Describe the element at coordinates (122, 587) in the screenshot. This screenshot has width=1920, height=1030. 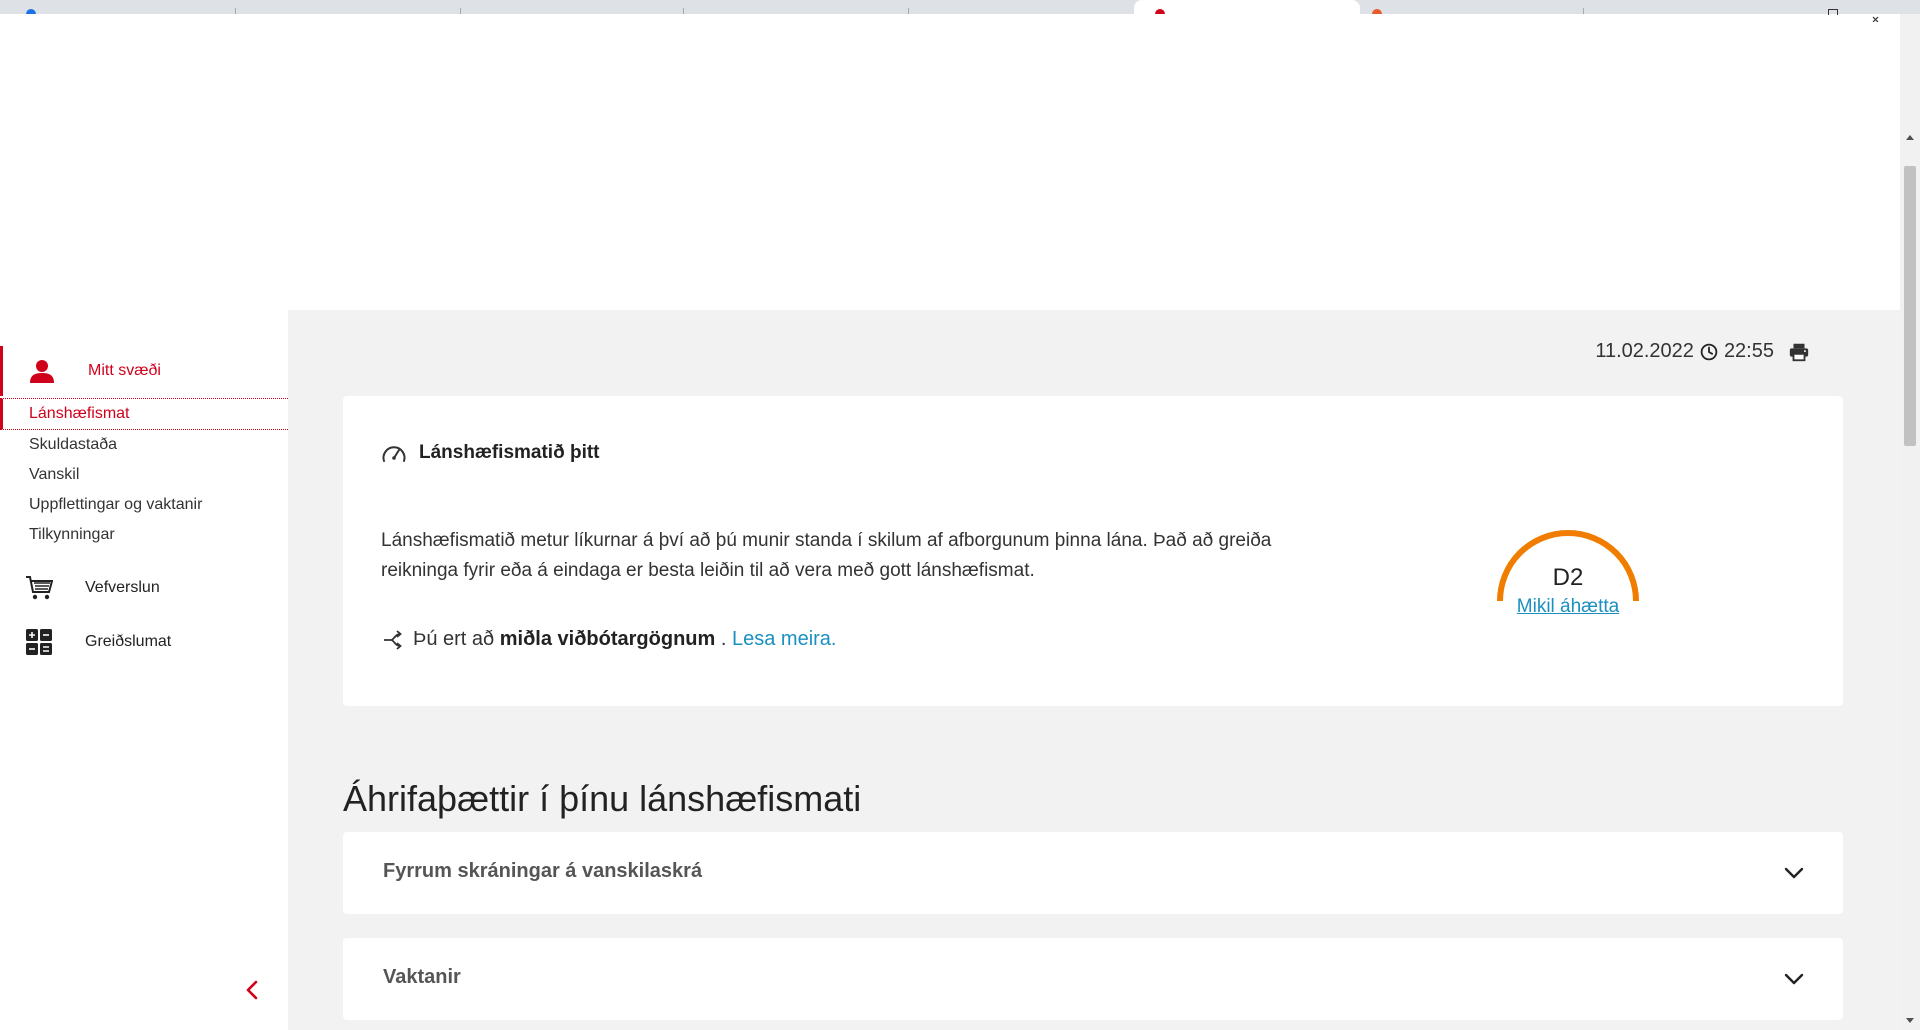
I see `nav-vefverslun-label: Vefverslun` at that location.